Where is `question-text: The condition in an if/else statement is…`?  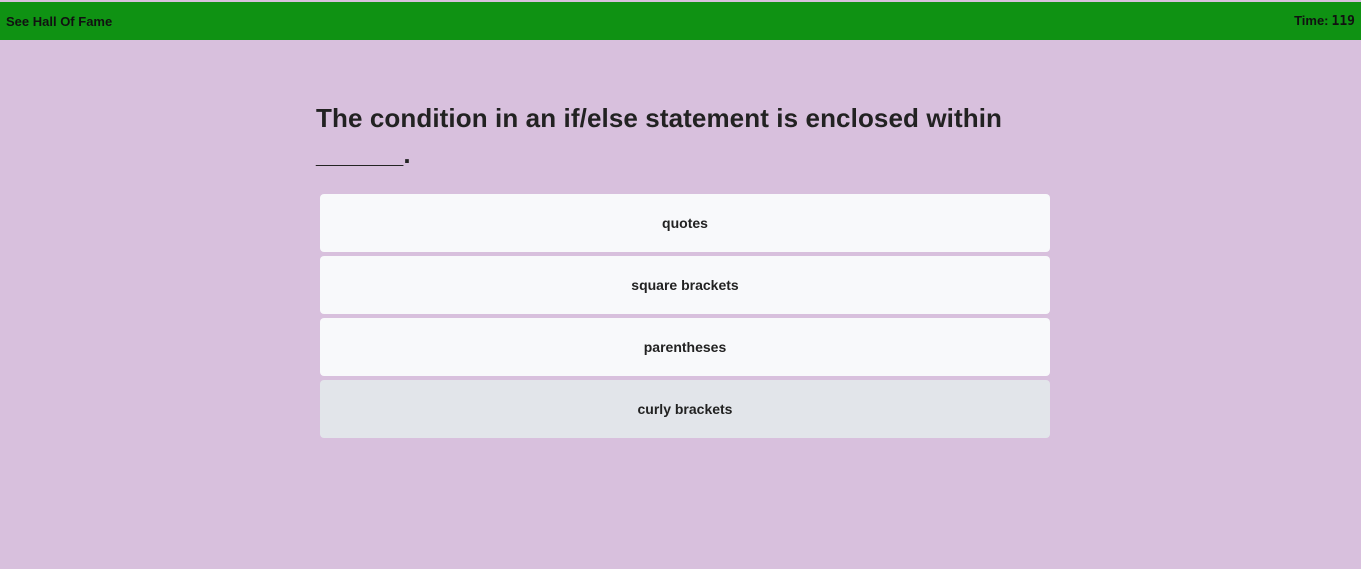
question-text: The condition in an if/else statement is… is located at coordinates (659, 136).